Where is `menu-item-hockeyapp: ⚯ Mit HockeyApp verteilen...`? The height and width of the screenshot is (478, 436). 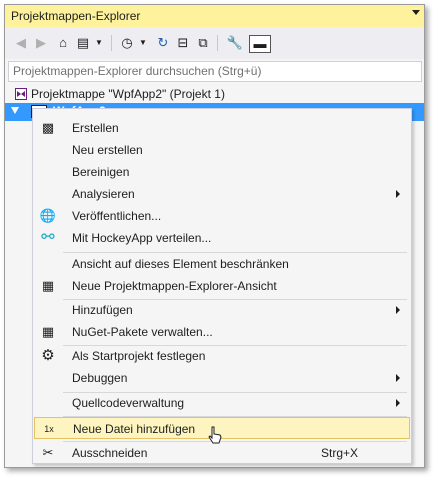
menu-item-hockeyapp: ⚯ Mit HockeyApp verteilen... is located at coordinates (222, 238).